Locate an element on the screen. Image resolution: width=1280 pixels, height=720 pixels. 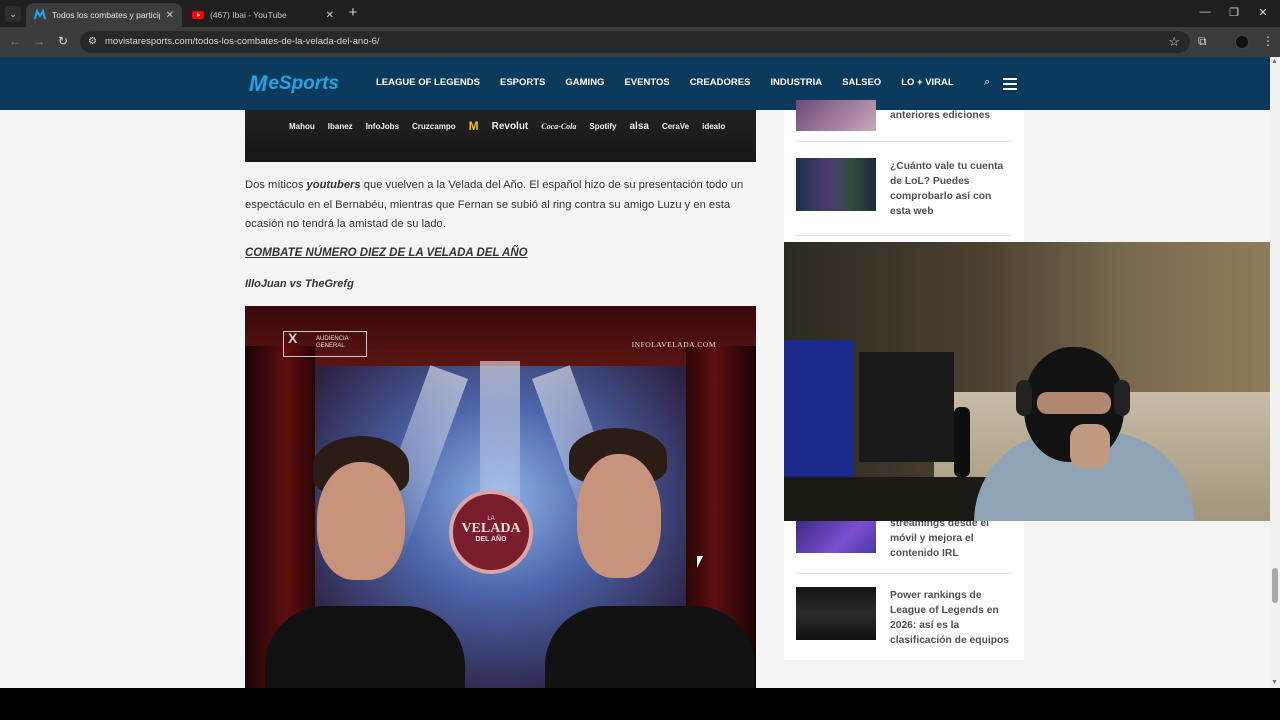
audience-badge: X AUDIENCIA GENERAL is located at coordinates (325, 344).